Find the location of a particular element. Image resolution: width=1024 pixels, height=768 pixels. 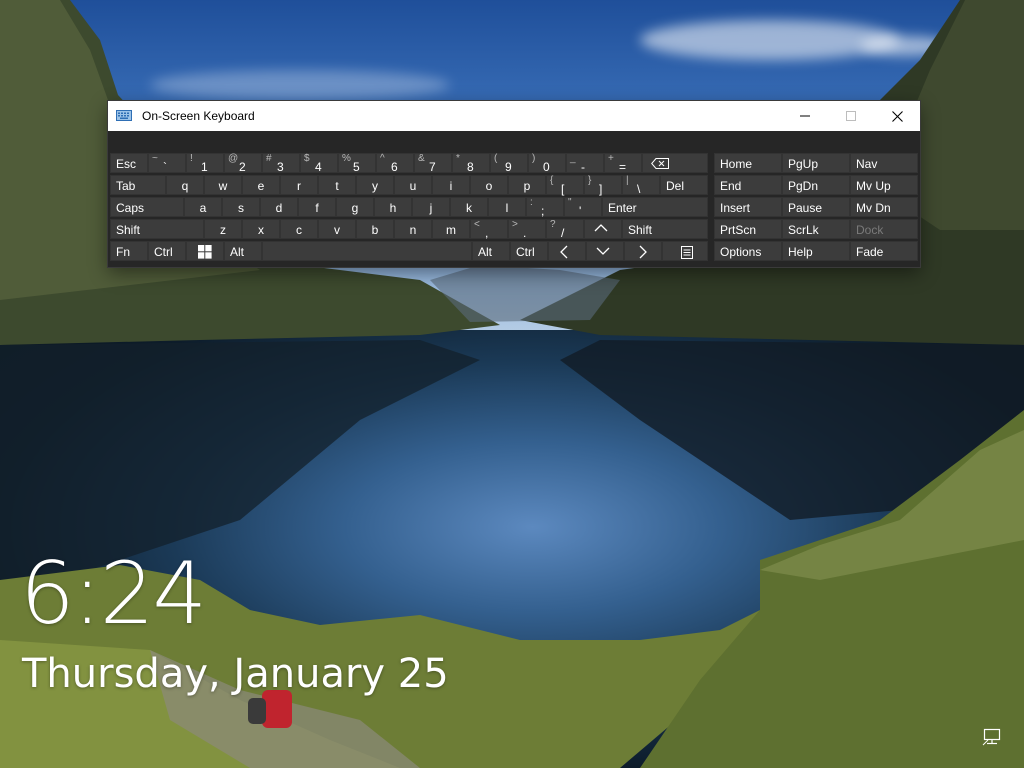

key-t: t is located at coordinates (337, 185).